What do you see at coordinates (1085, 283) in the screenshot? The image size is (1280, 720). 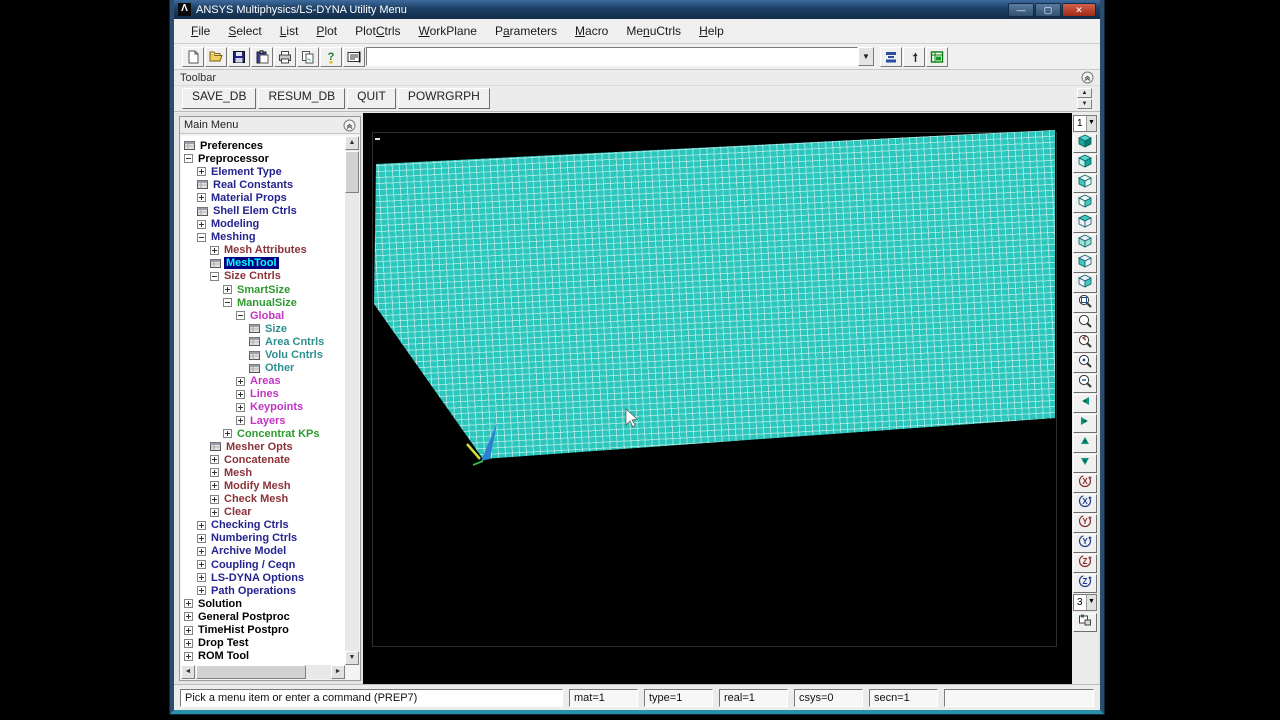 I see `right-view-button` at bounding box center [1085, 283].